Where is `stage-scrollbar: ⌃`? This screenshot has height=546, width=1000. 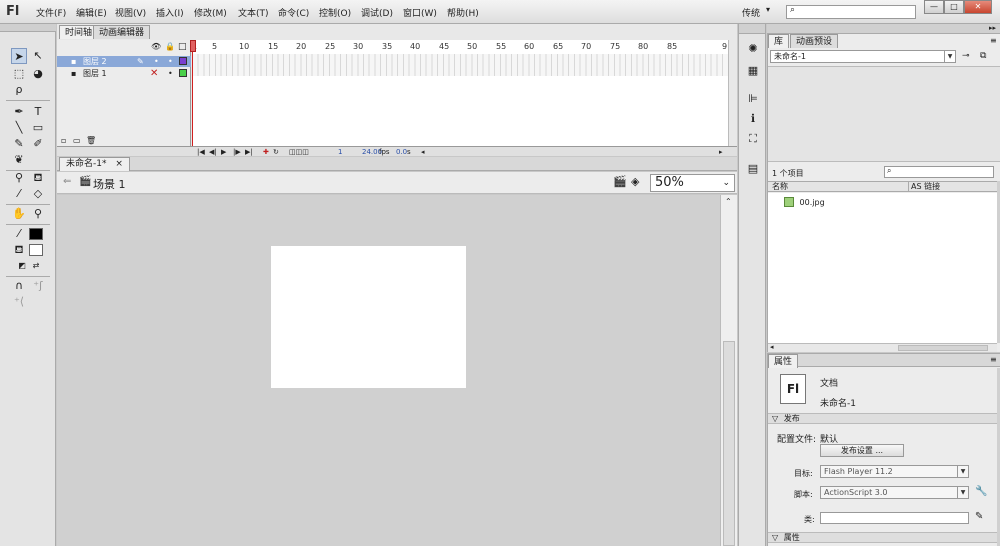 stage-scrollbar: ⌃ is located at coordinates (728, 370).